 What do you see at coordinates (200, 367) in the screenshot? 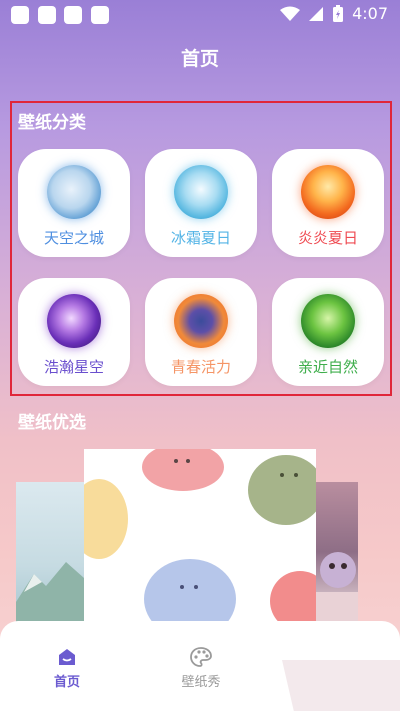
I see `category-label: 青春活力` at bounding box center [200, 367].